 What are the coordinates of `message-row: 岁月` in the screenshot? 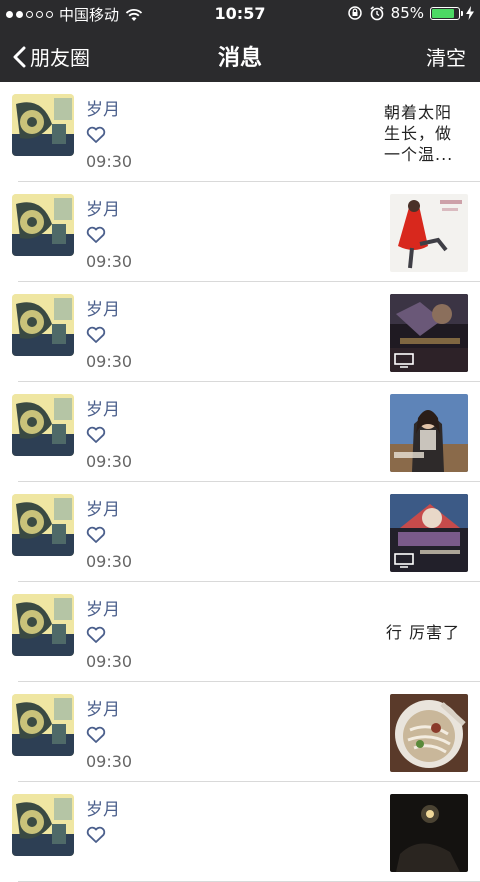 It's located at (240, 832).